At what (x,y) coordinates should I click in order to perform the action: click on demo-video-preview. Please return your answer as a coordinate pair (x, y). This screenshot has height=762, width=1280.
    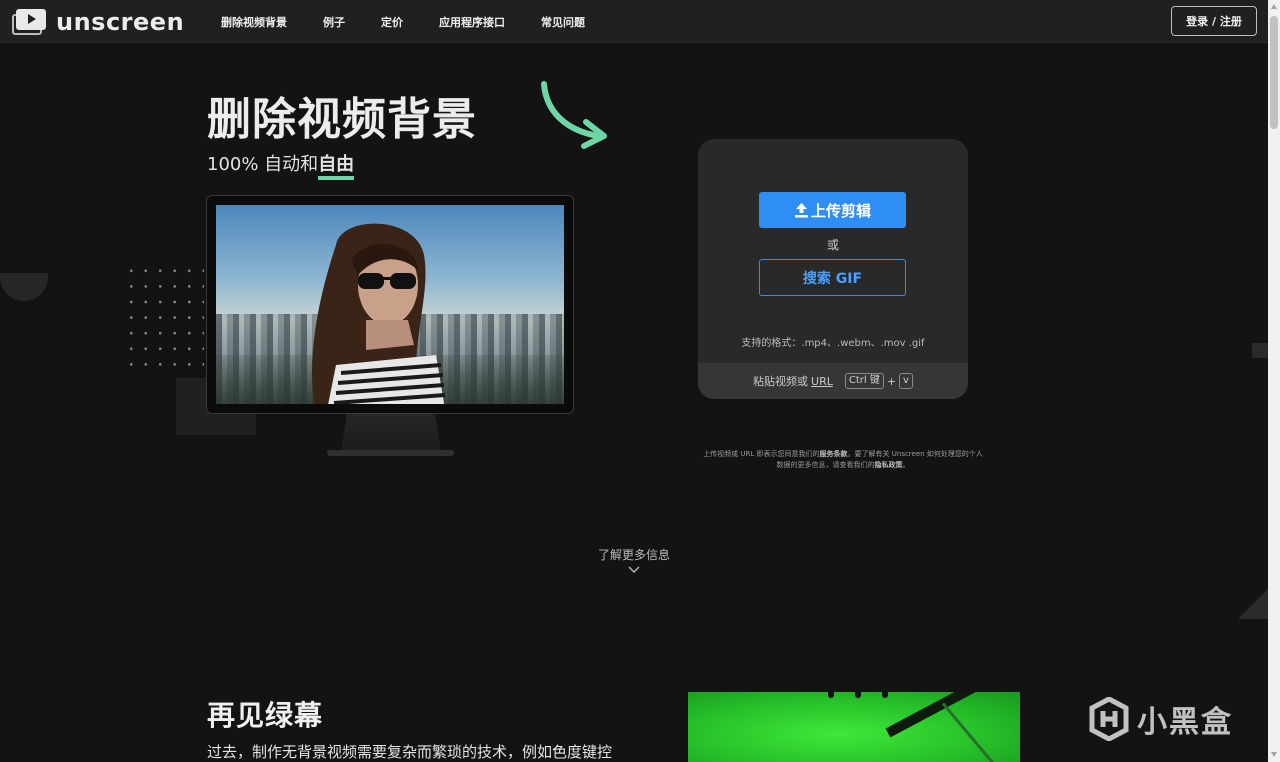
    Looking at the image, I should click on (390, 304).